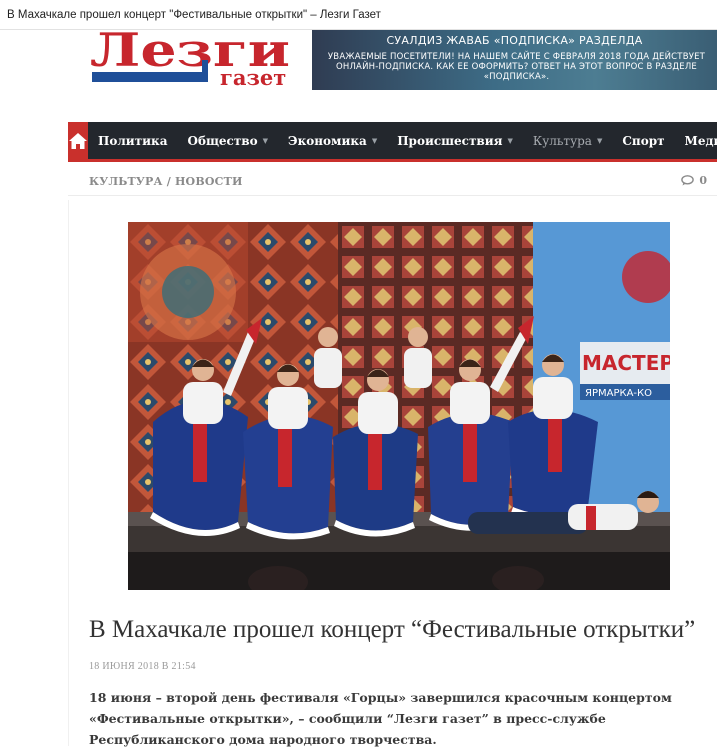 The width and height of the screenshot is (717, 750). I want to click on nav-item-politics: Политика, so click(132, 140).